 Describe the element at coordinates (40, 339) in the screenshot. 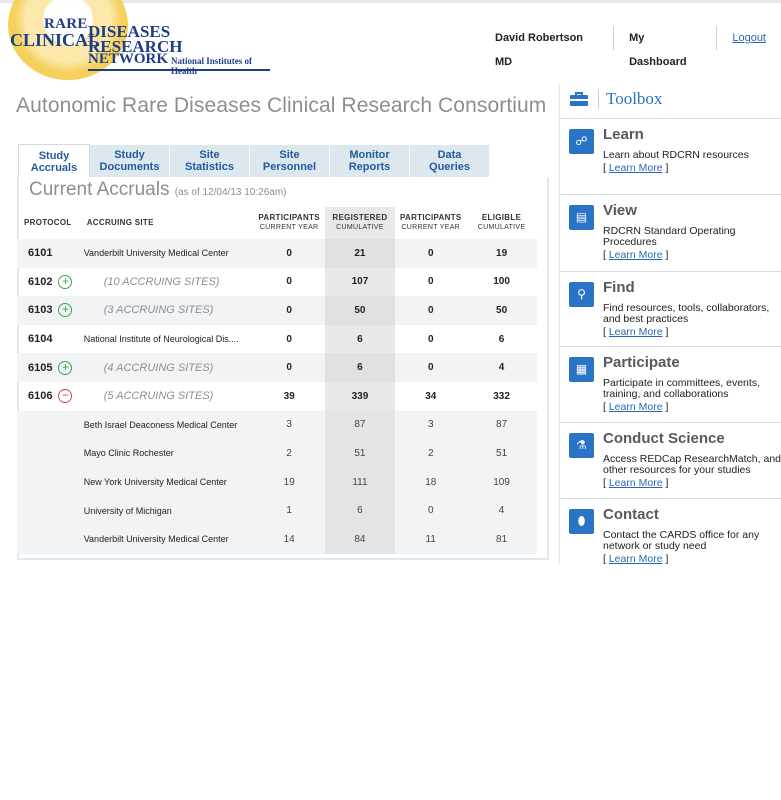

I see `protocol-number: 6104` at that location.